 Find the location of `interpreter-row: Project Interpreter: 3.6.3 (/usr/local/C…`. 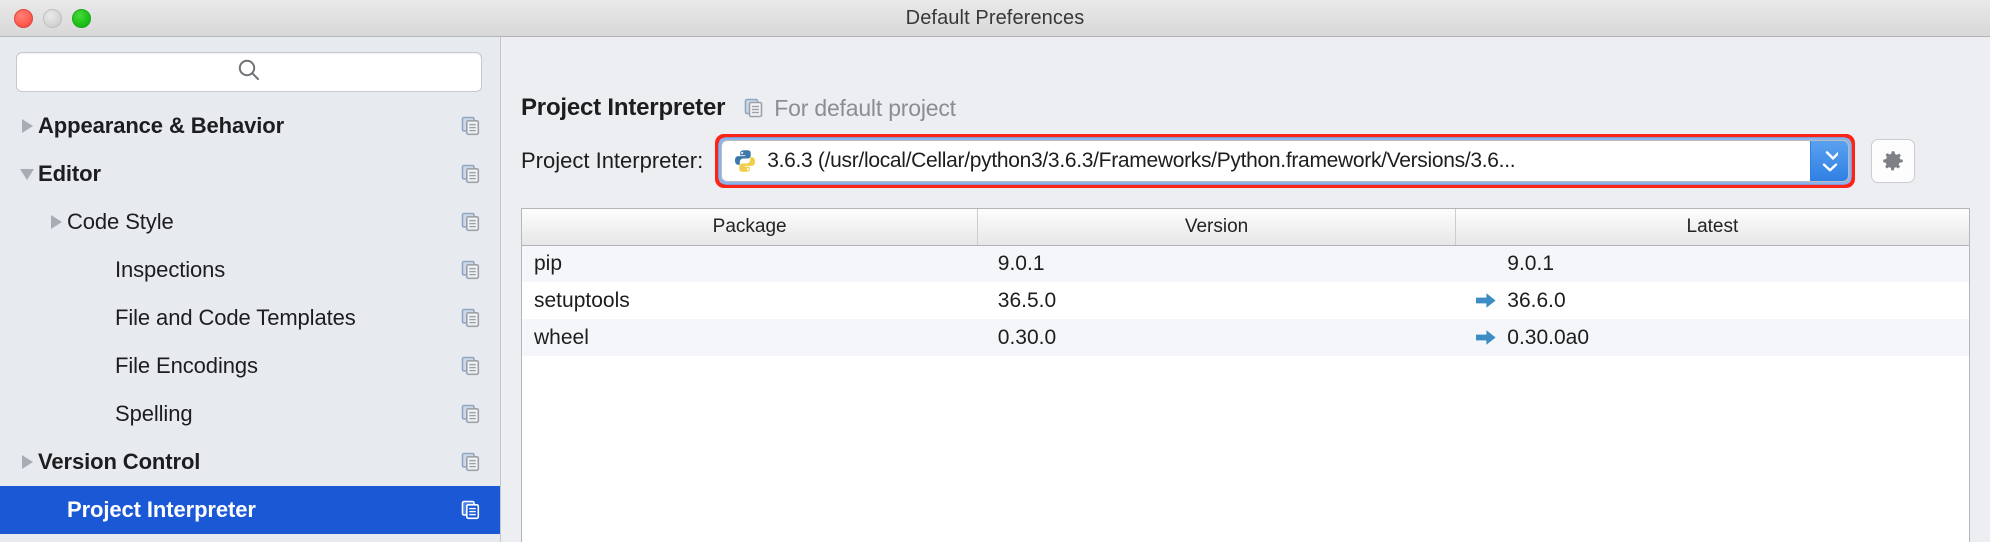

interpreter-row: Project Interpreter: 3.6.3 (/usr/local/C… is located at coordinates (1245, 161).